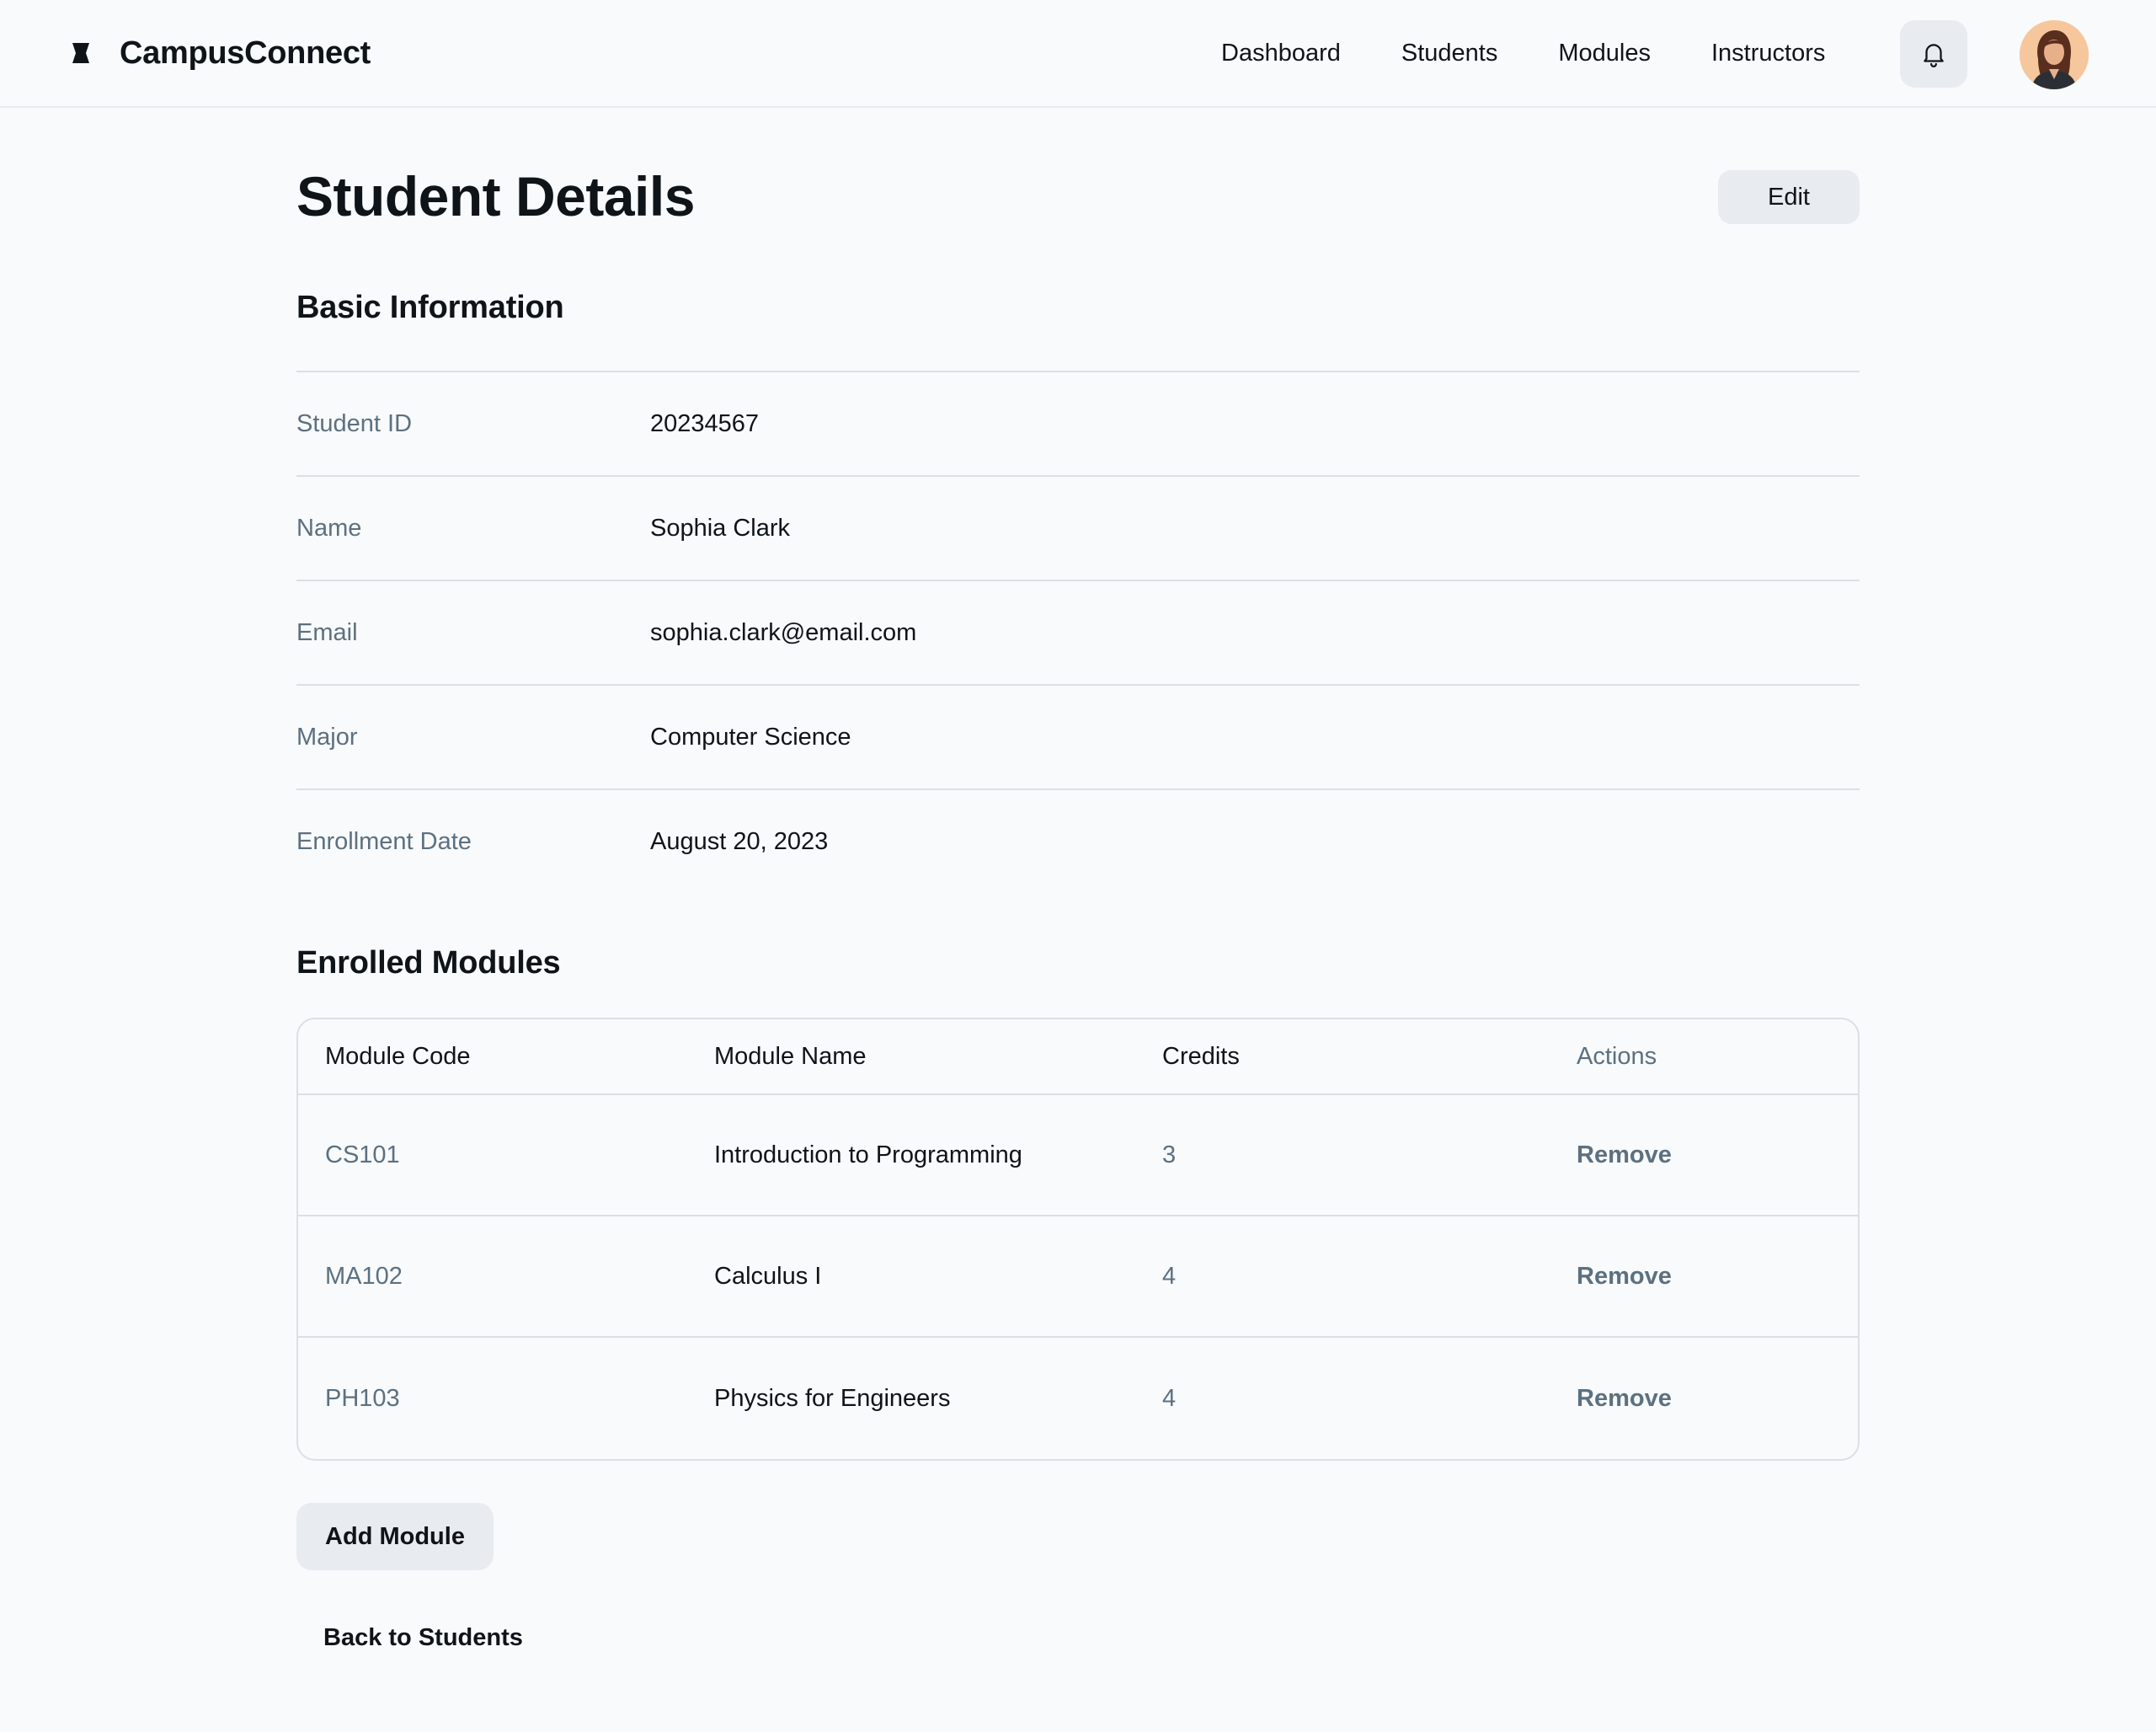  What do you see at coordinates (1078, 423) in the screenshot?
I see `info-row-student-id: Student ID 20234567` at bounding box center [1078, 423].